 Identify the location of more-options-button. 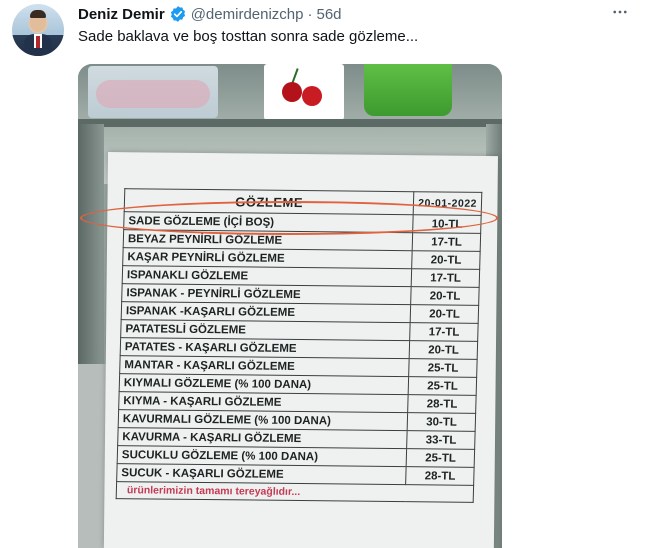
(620, 12).